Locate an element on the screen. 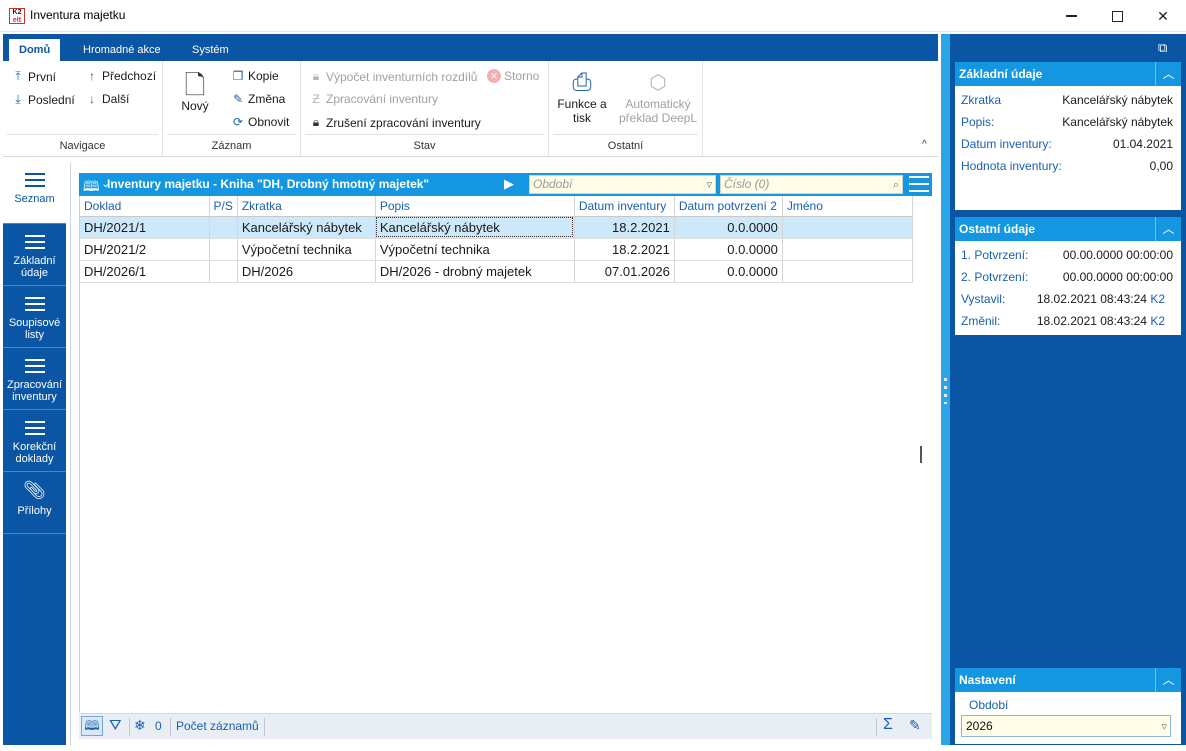 The width and height of the screenshot is (1186, 751). nav-item-seznam: Seznam is located at coordinates (34, 193).